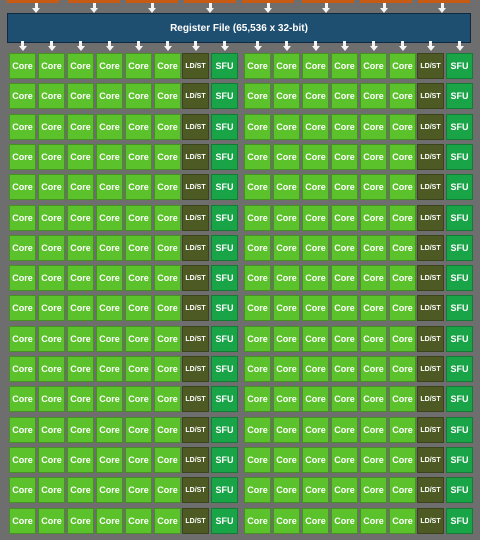 The image size is (480, 540). What do you see at coordinates (240, 1) in the screenshot?
I see `dispatch-units-strip` at bounding box center [240, 1].